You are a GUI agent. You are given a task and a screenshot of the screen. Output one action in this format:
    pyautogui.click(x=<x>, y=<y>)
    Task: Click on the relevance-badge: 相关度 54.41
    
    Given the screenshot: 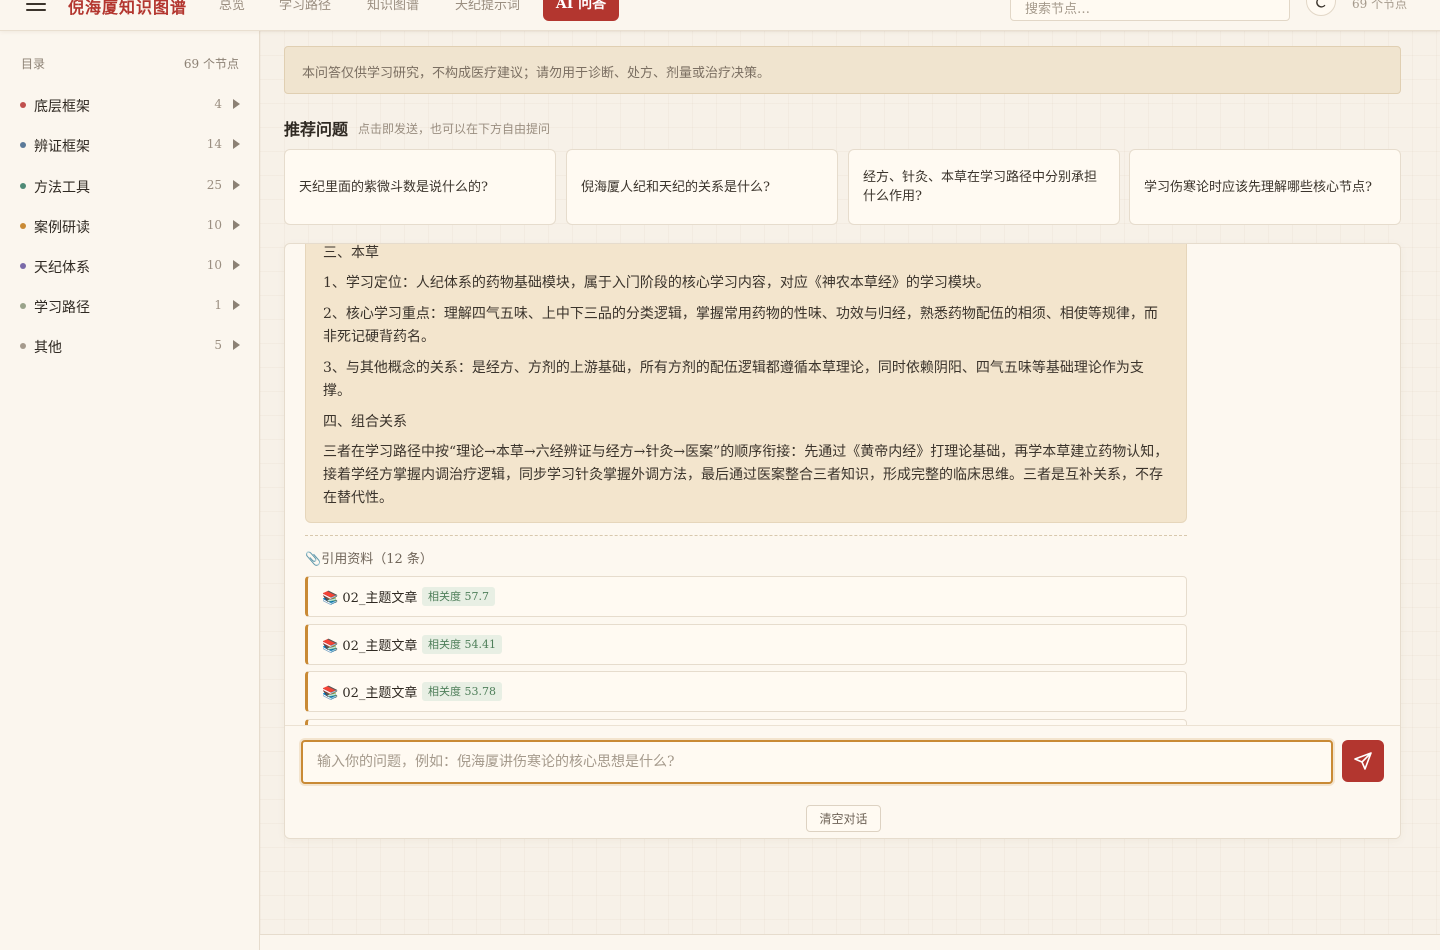 What is the action you would take?
    pyautogui.click(x=462, y=644)
    